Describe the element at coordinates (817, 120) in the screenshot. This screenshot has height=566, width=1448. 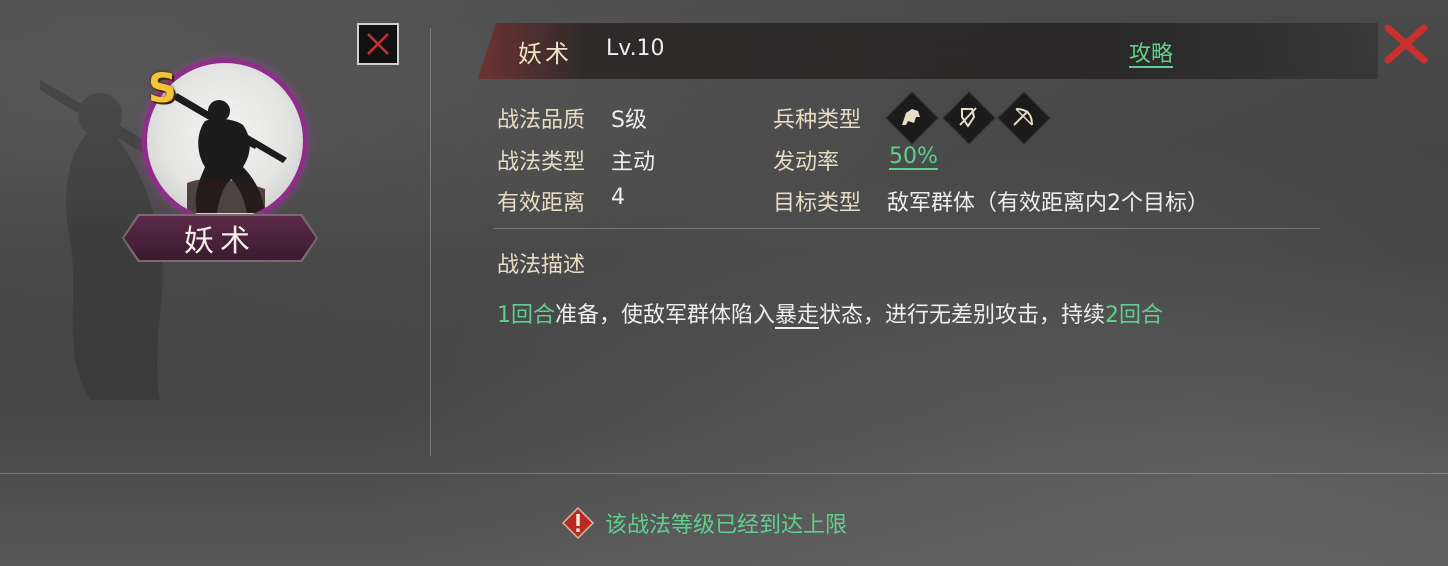
I see `troop-type-label: 兵种类型` at that location.